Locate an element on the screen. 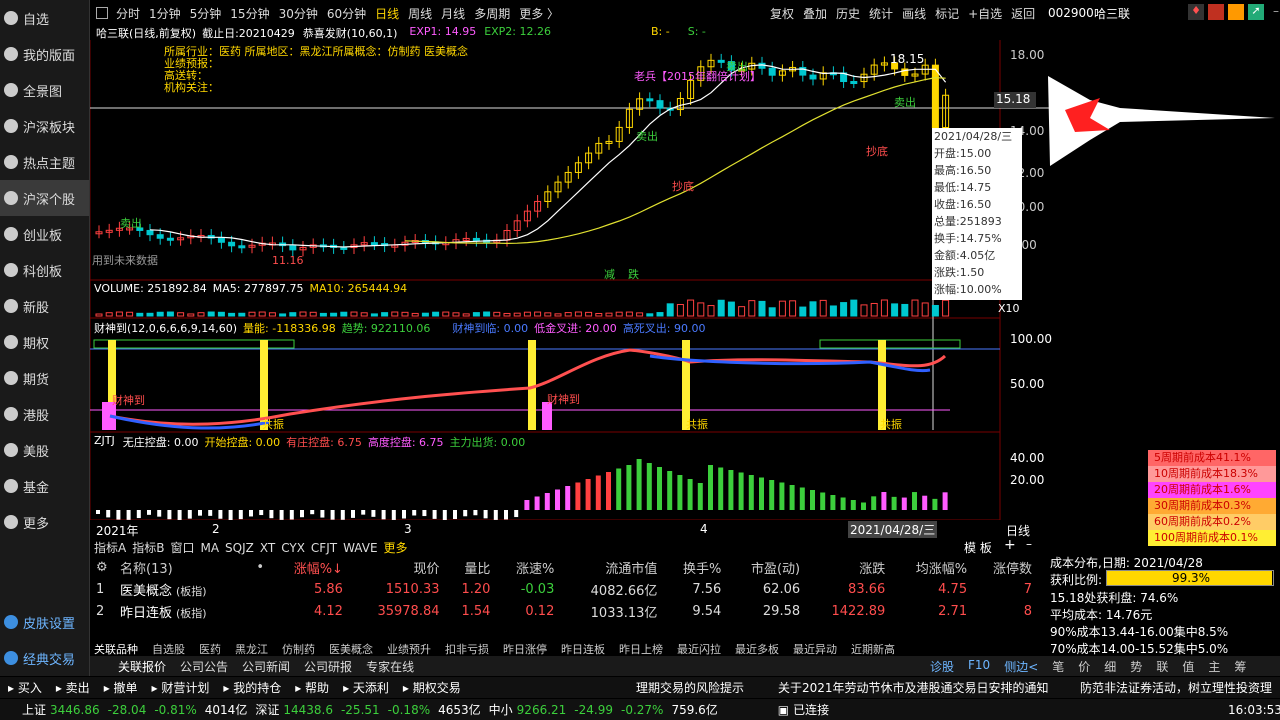 The image size is (1280, 720). info-tab: 关联报价 is located at coordinates (142, 666).